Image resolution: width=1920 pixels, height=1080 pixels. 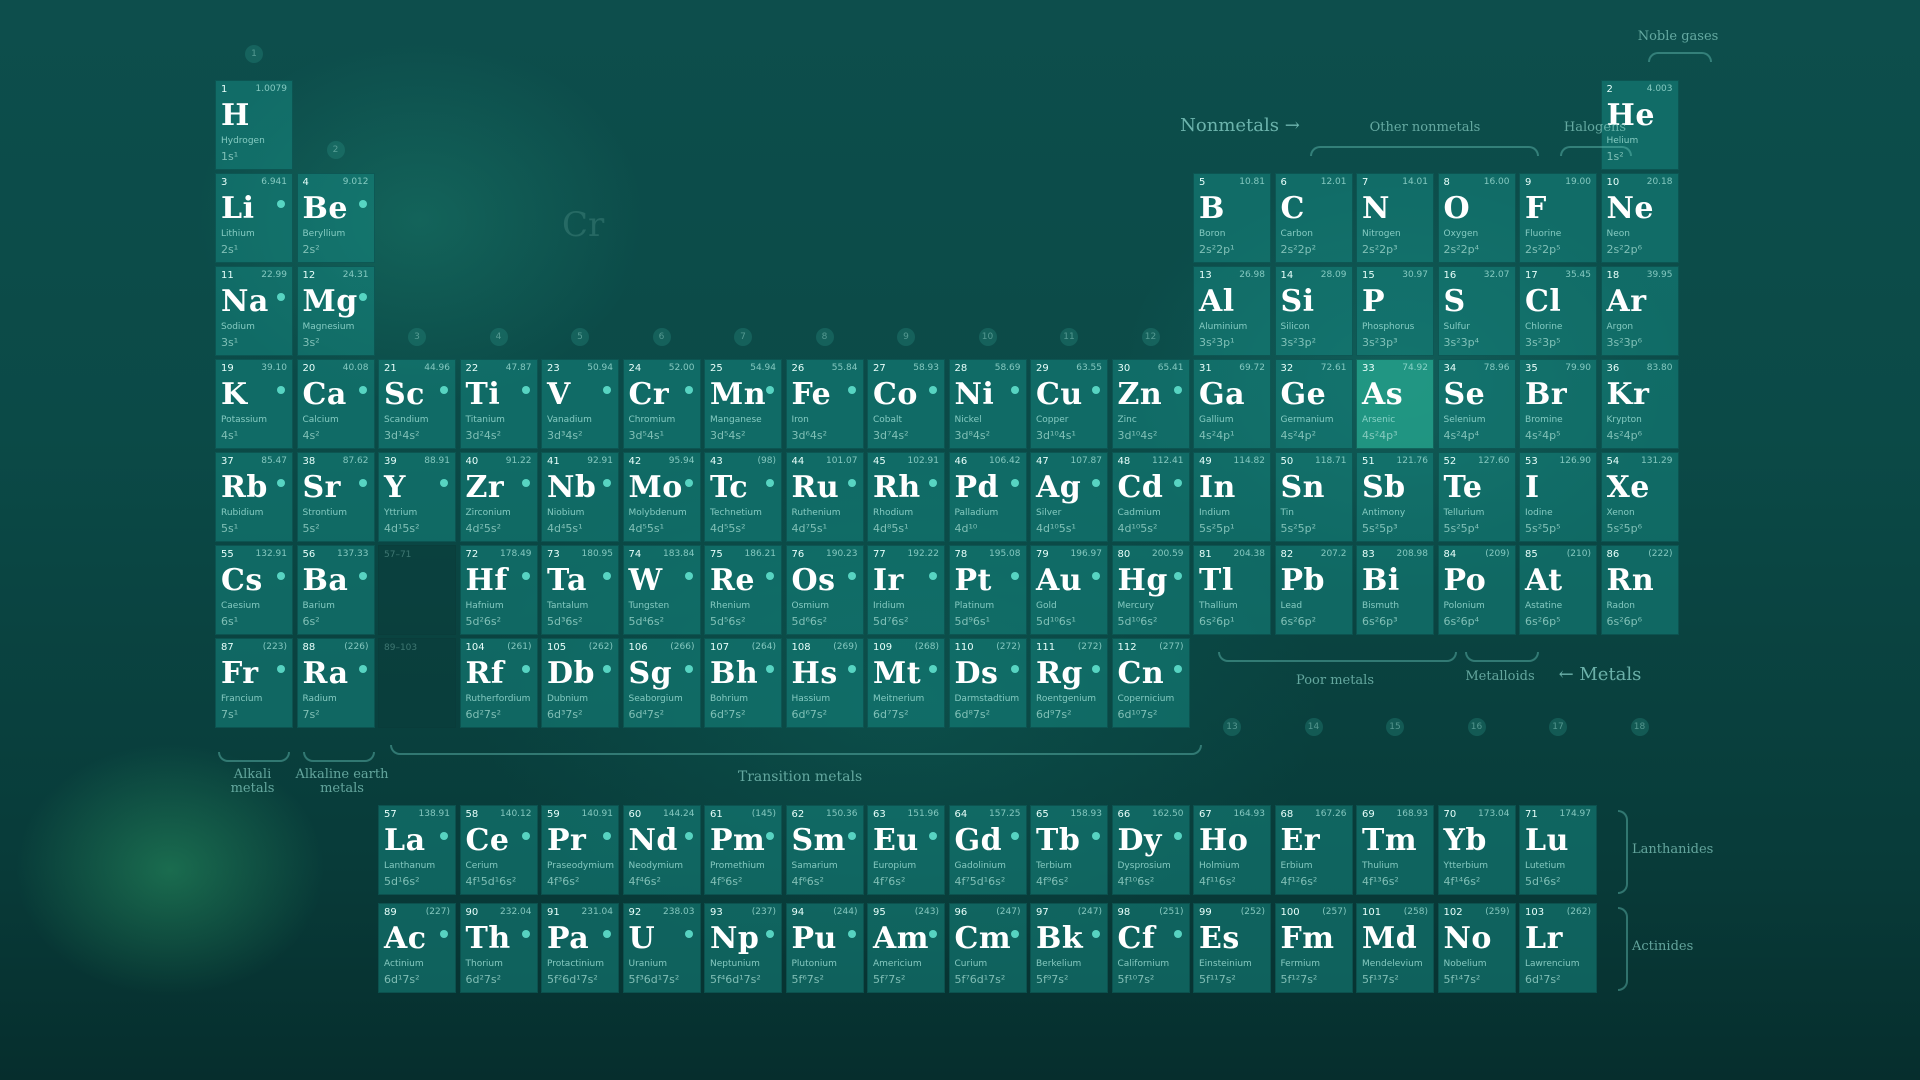 I want to click on element-scandium: 21 44.96 Sc Scandium 3d¹4s², so click(x=417, y=404).